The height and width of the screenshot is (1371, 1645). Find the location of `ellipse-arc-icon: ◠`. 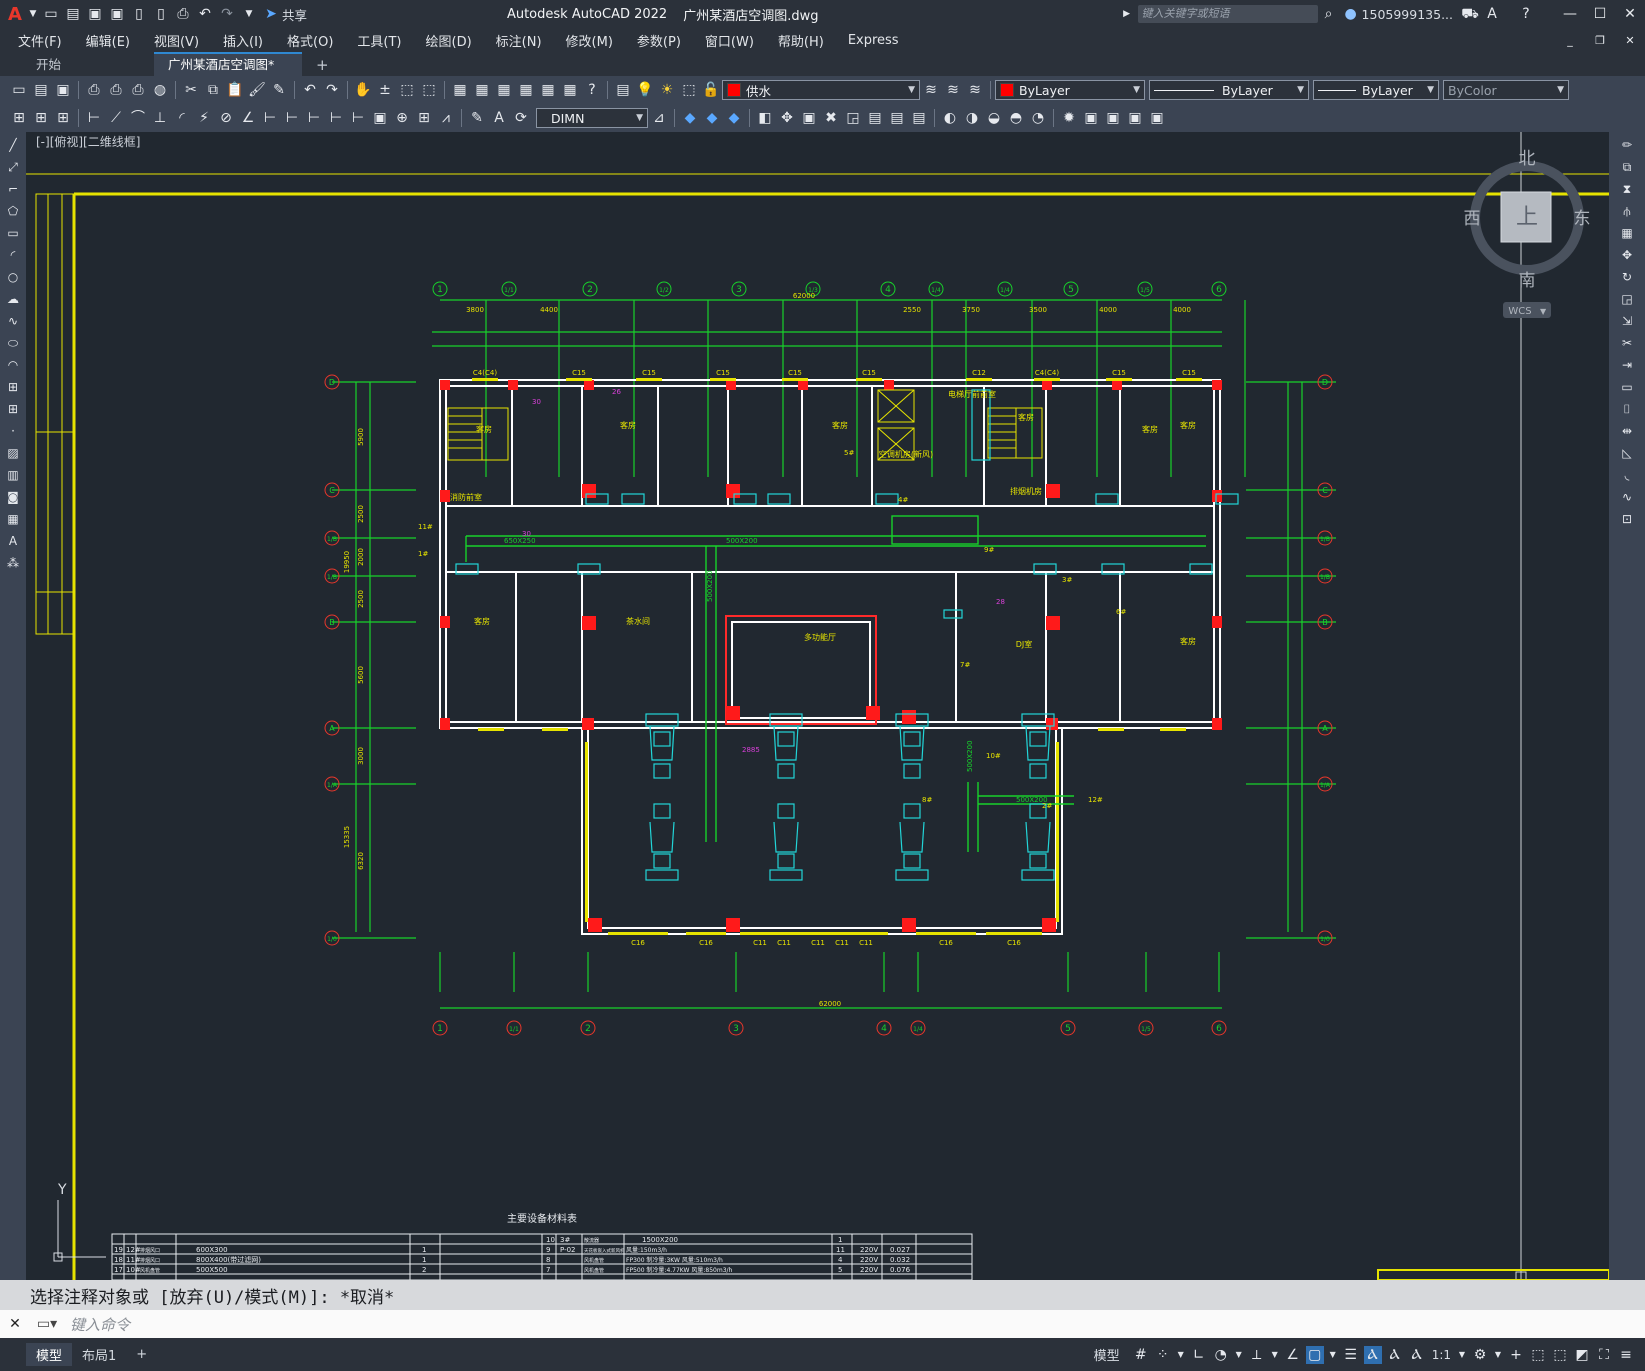

ellipse-arc-icon: ◠ is located at coordinates (13, 365).